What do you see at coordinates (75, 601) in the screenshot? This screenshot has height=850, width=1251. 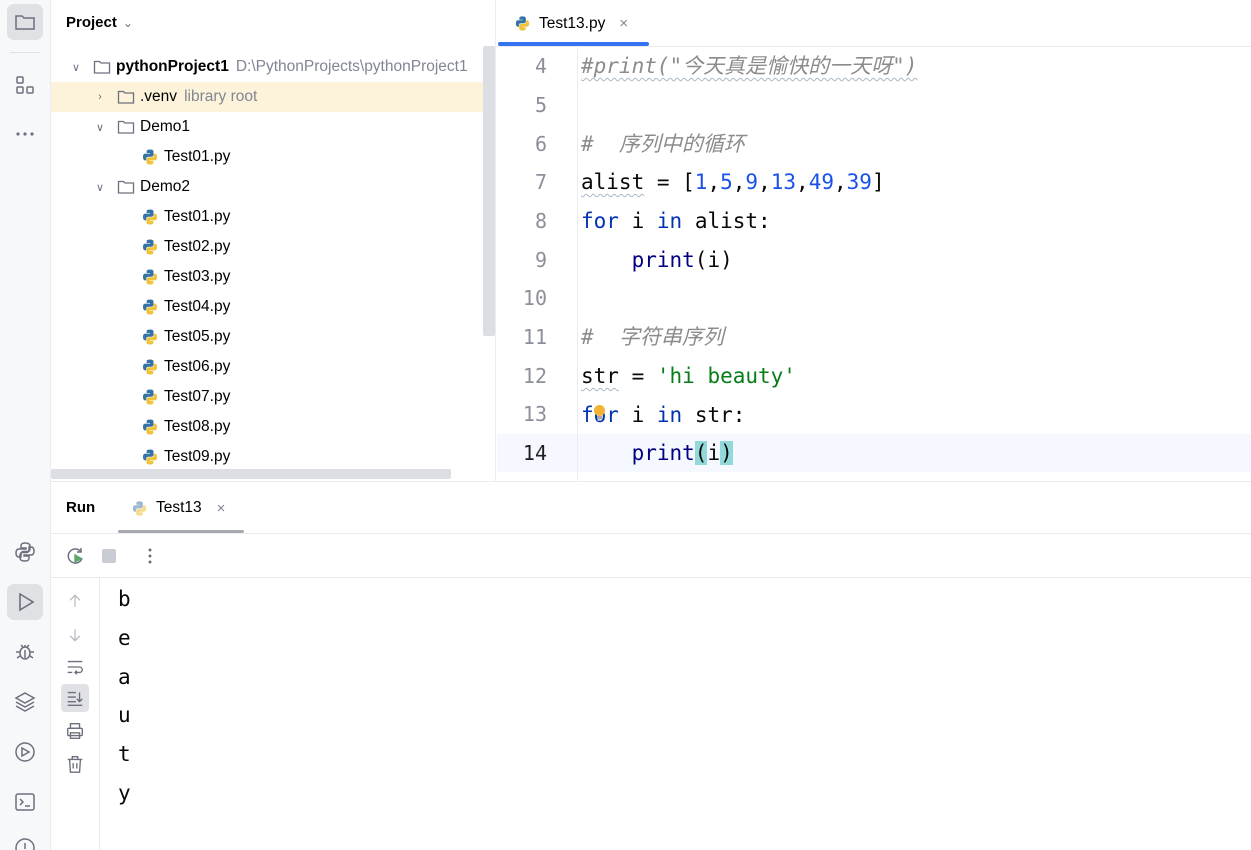 I see `arrow-up-icon` at bounding box center [75, 601].